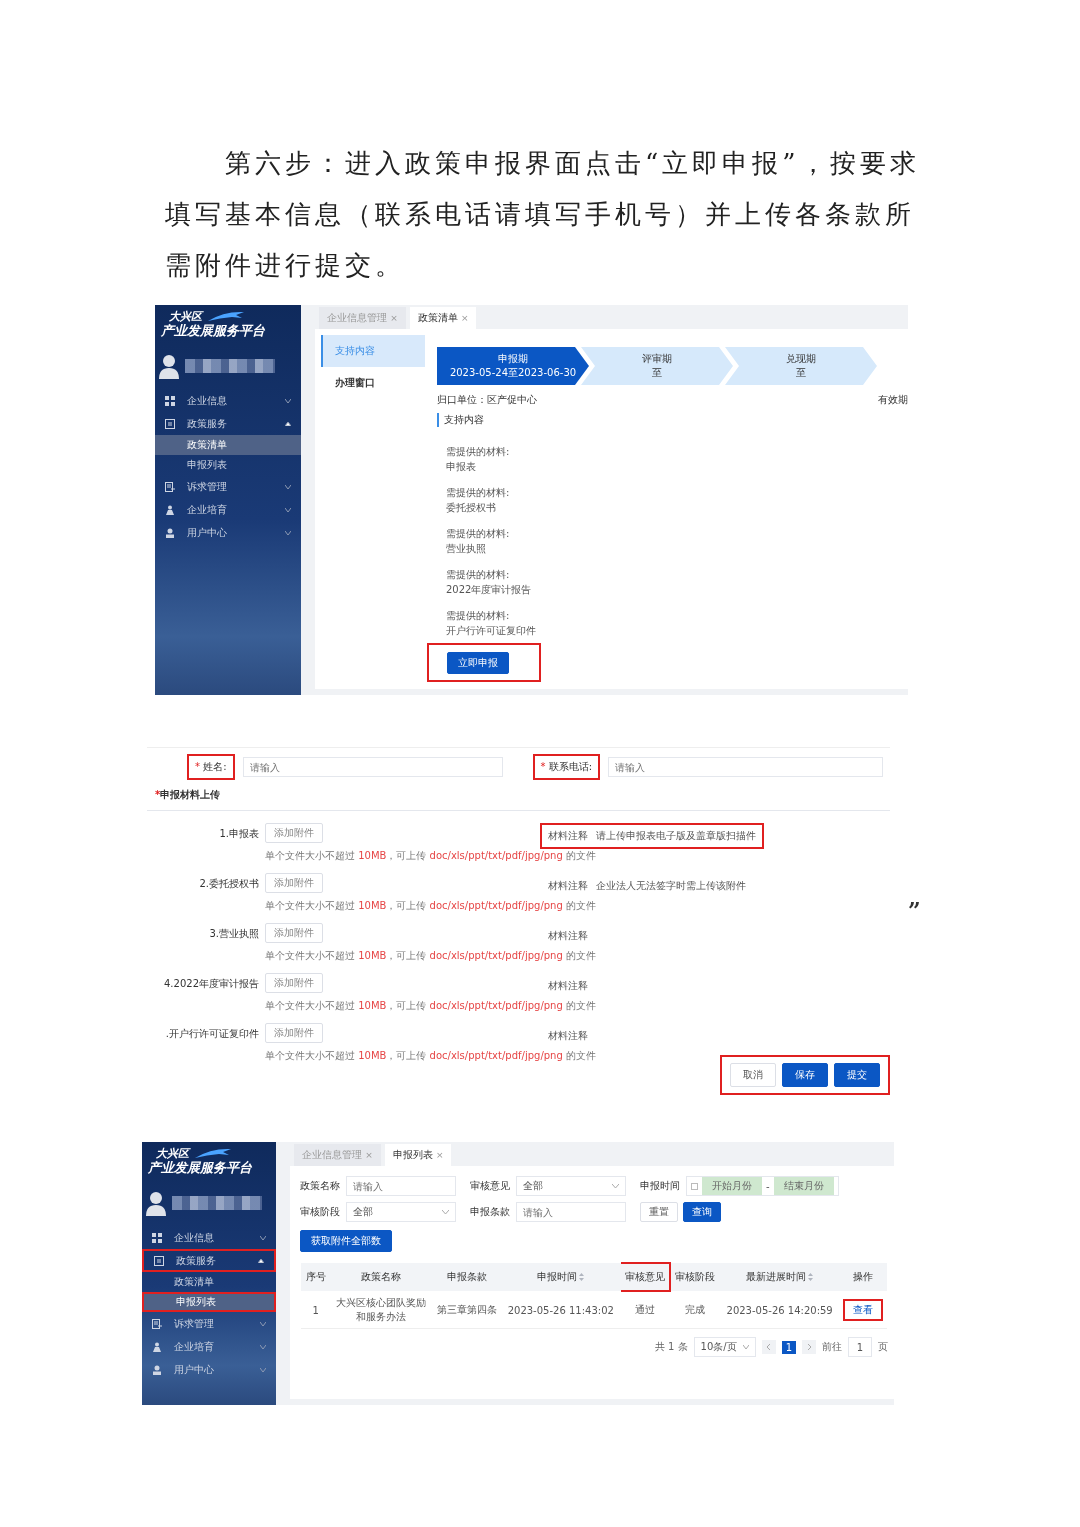 This screenshot has width=1080, height=1527. I want to click on view-link: 查看, so click(862, 1309).